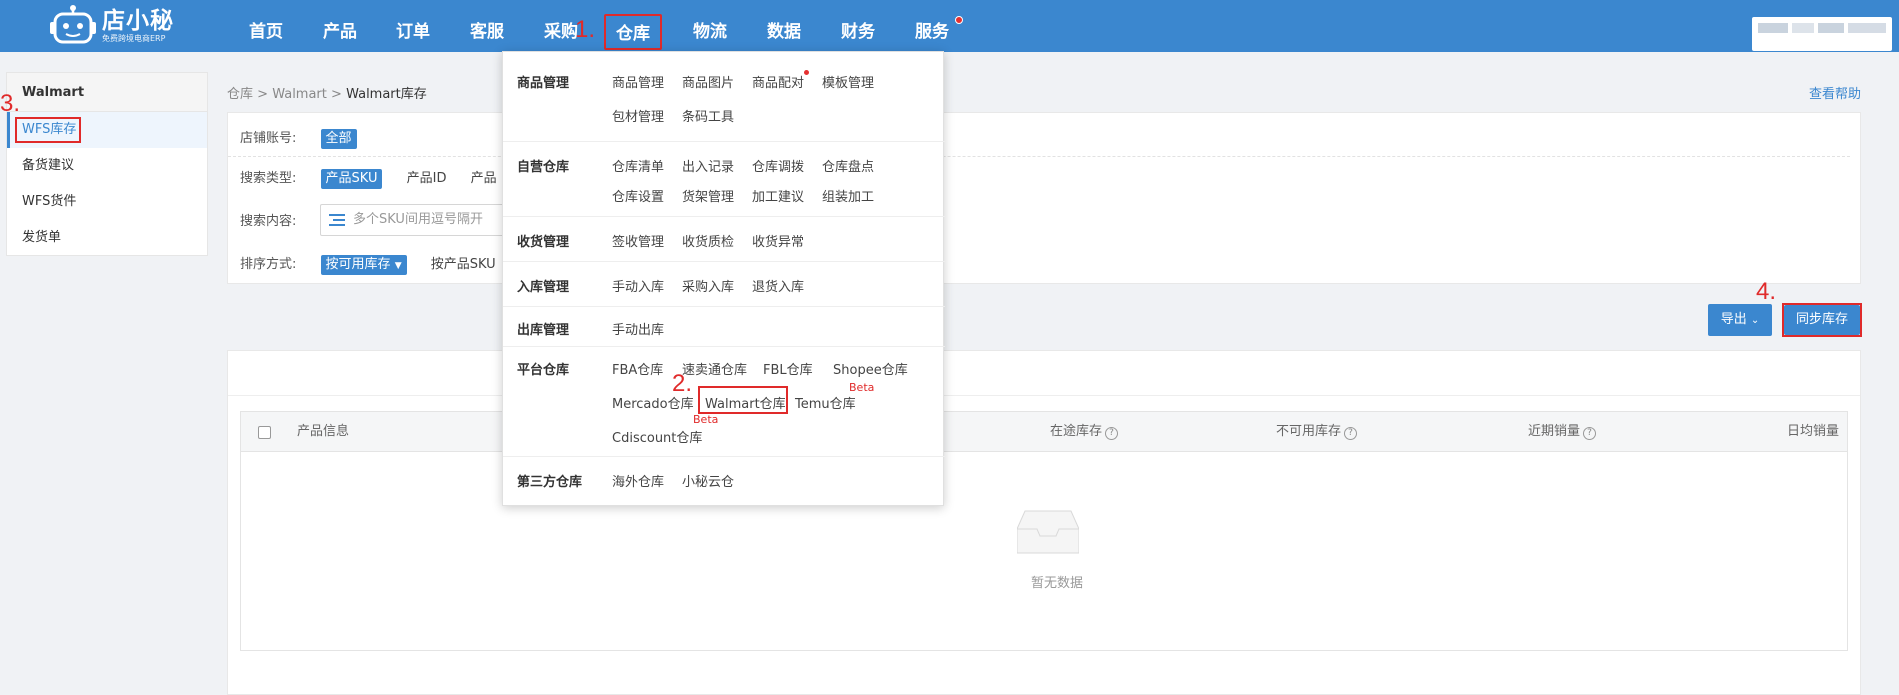  What do you see at coordinates (398, 266) in the screenshot?
I see `caret-down-icon: ▼` at bounding box center [398, 266].